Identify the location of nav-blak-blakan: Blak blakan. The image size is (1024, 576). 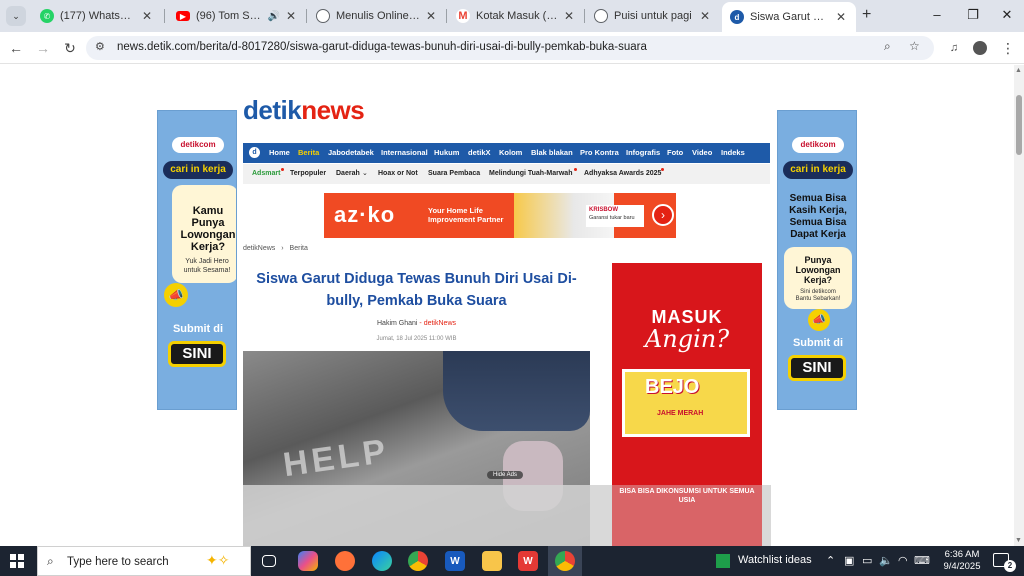
(552, 152).